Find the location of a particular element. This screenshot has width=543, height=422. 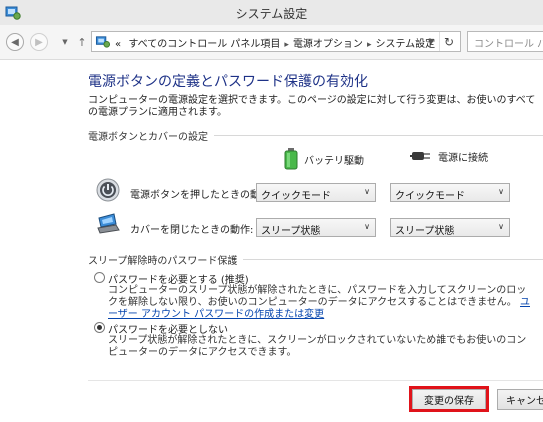

lid-close-action-label: カバーを閉じたときの動作: is located at coordinates (192, 230).